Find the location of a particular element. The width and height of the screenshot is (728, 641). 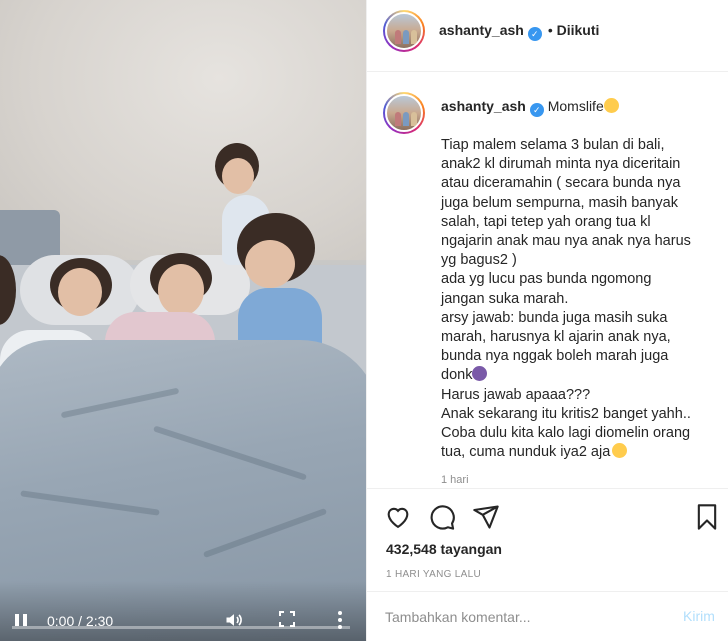

caption-line: jangan suka marah. is located at coordinates (505, 298).